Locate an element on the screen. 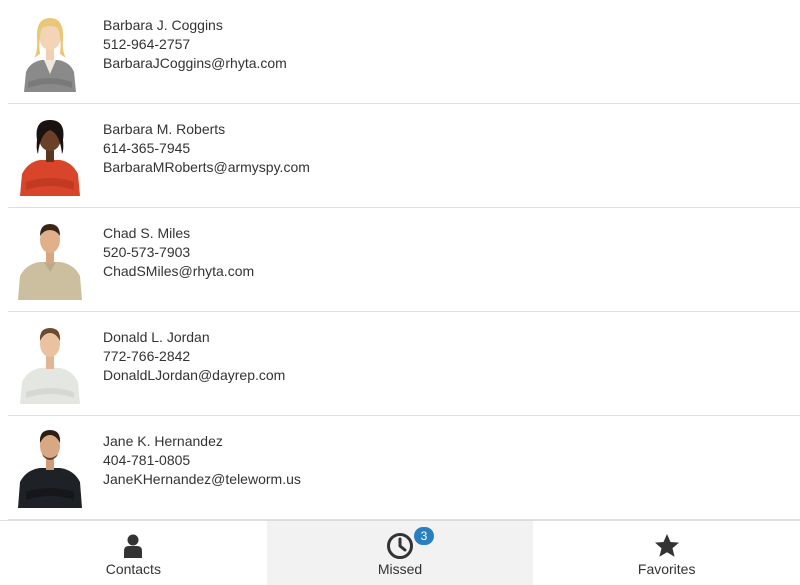 The height and width of the screenshot is (585, 800). contact-phone: 614-365-7945 is located at coordinates (147, 148).